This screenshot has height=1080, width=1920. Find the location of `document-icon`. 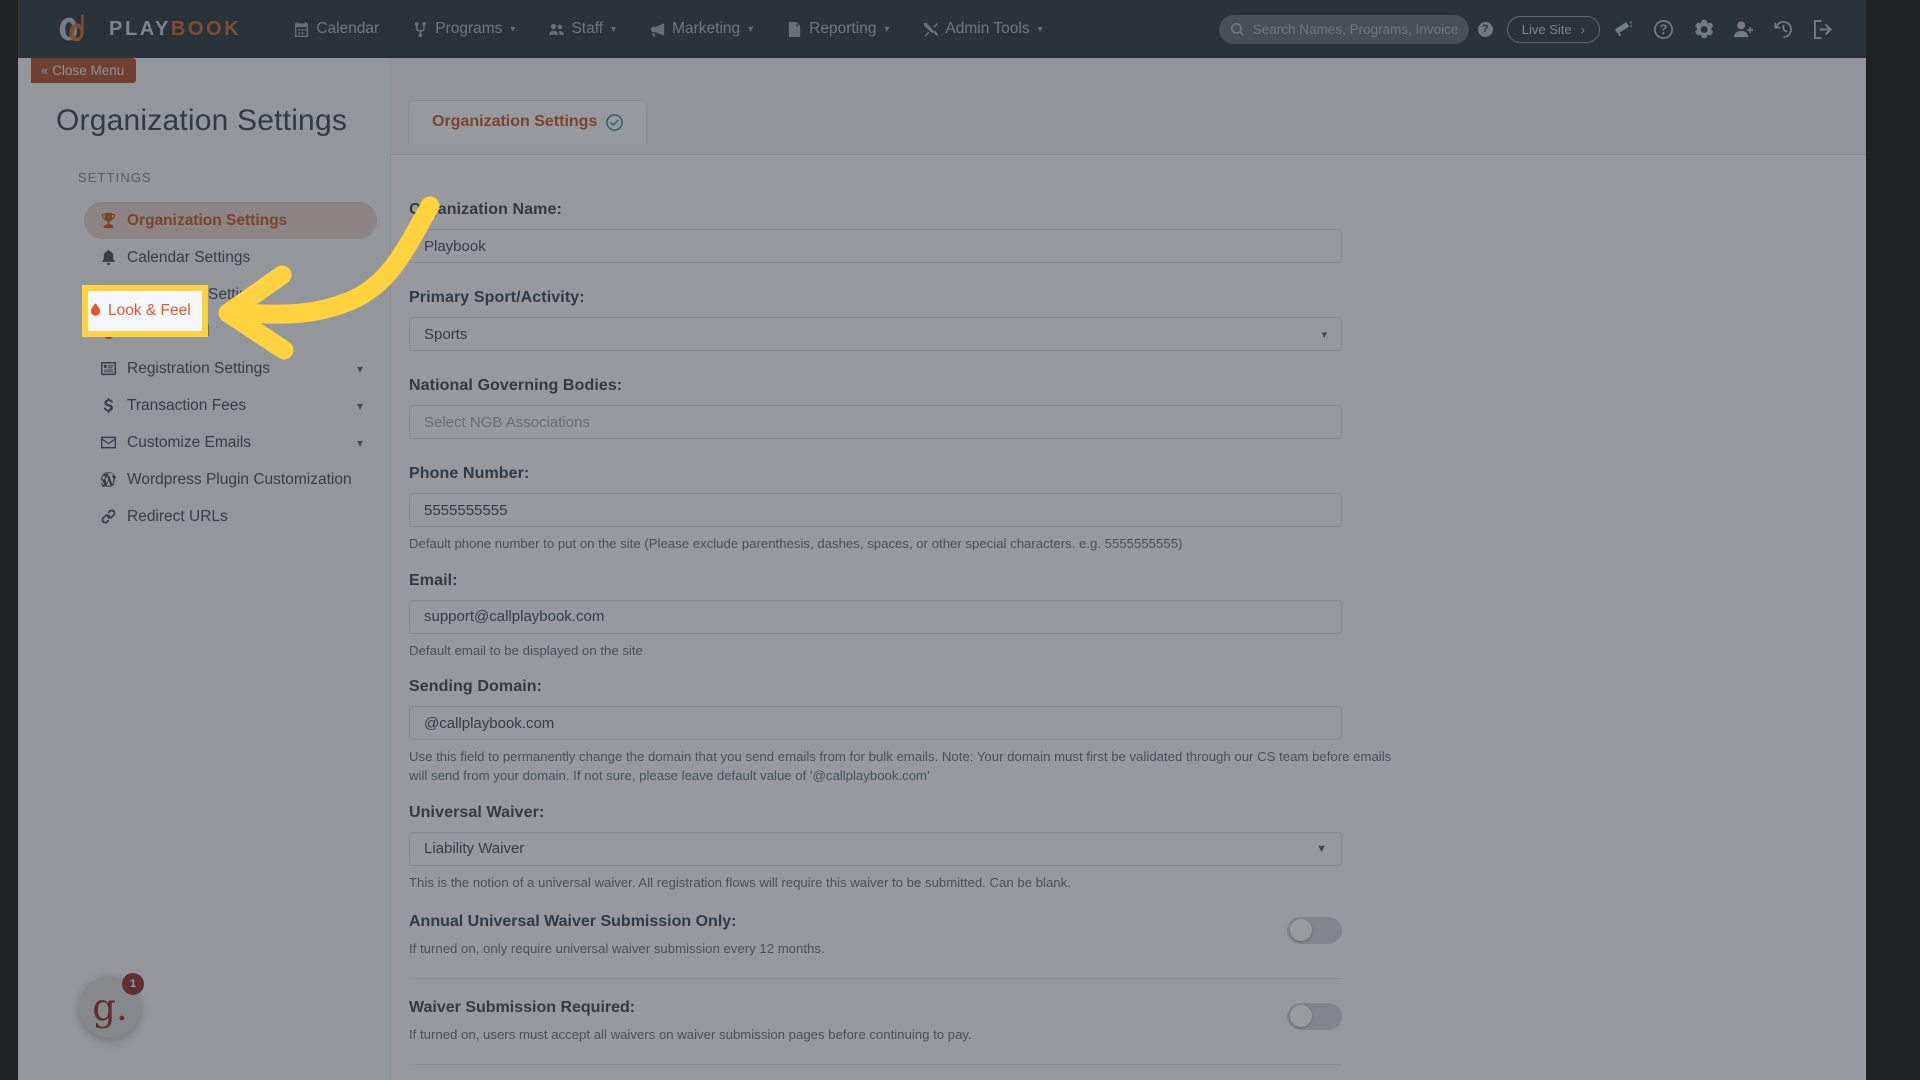

document-icon is located at coordinates (794, 29).